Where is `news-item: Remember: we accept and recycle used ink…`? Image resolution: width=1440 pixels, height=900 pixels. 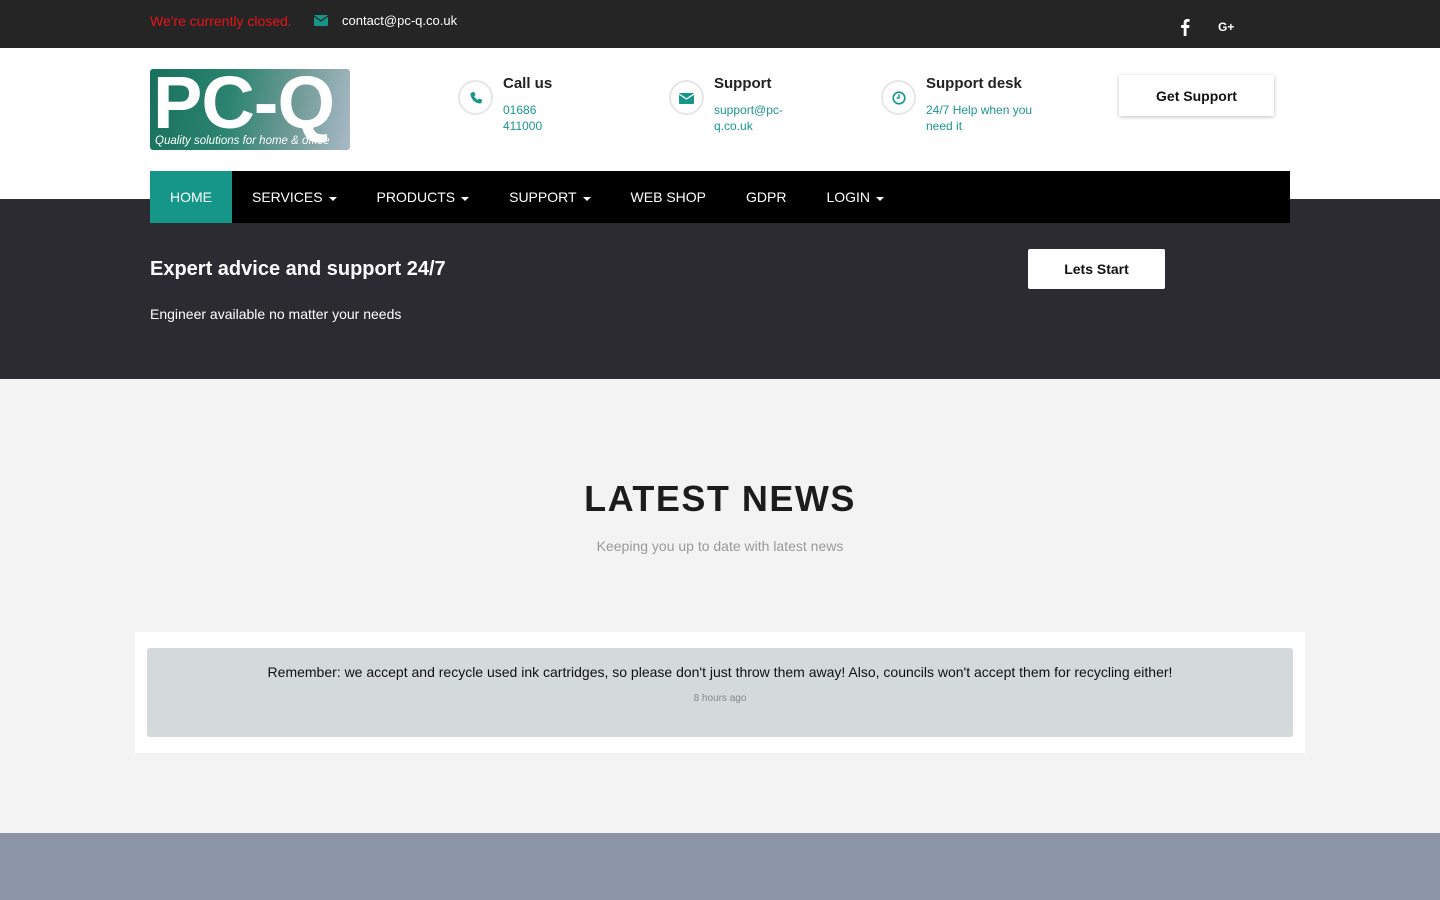 news-item: Remember: we accept and recycle used ink… is located at coordinates (720, 692).